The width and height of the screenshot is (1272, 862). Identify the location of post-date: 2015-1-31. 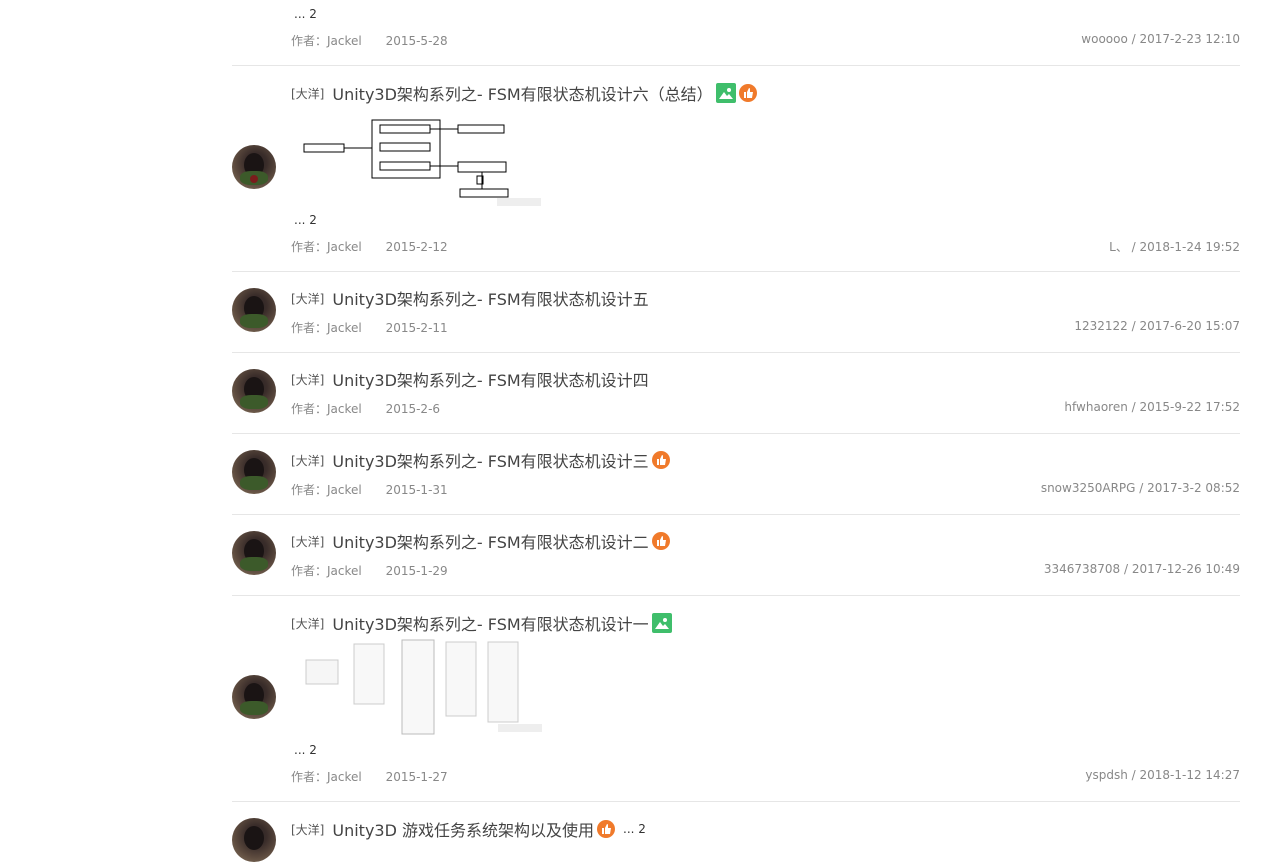
(416, 490).